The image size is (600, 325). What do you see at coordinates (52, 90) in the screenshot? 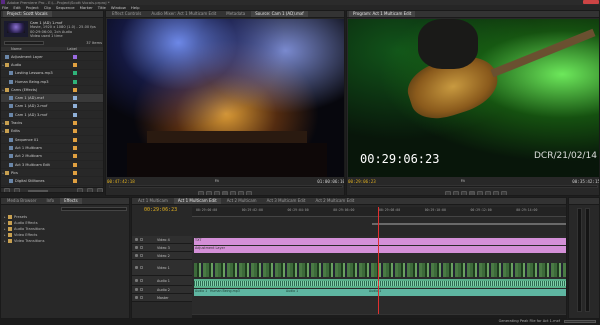
I see `project-item: ▸ Cams (Effects)` at bounding box center [52, 90].